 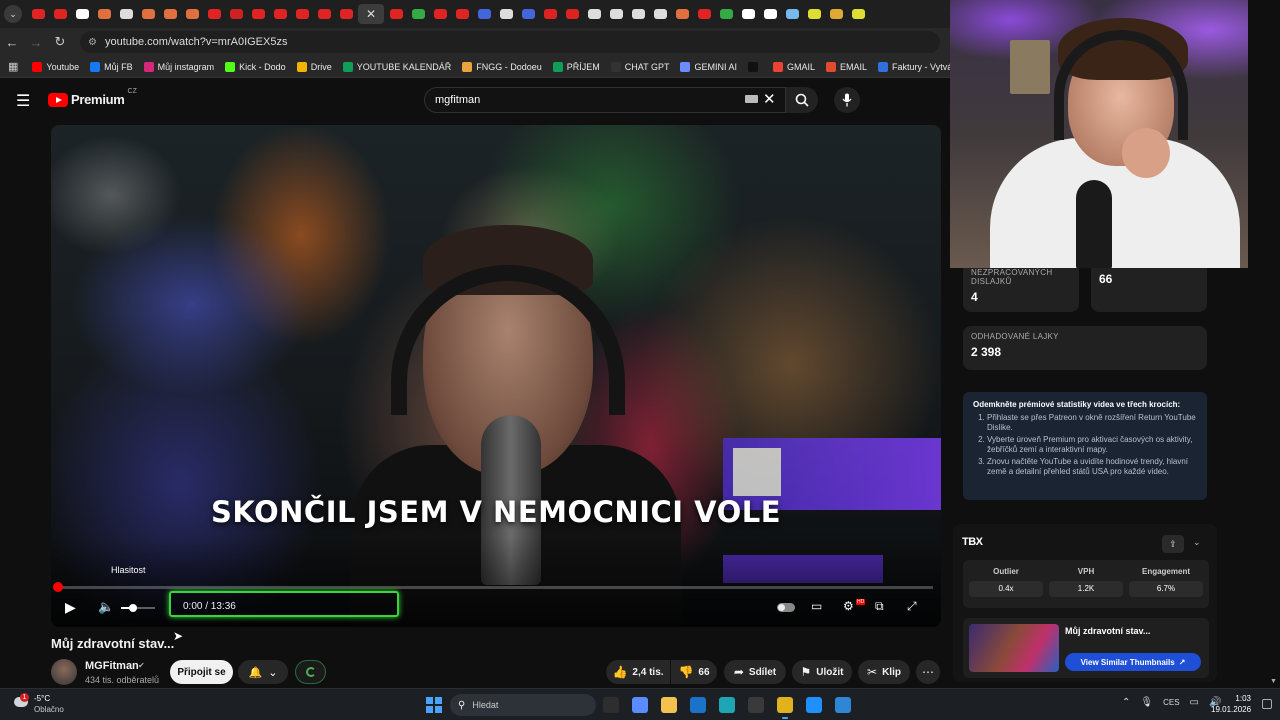 I want to click on bookmark-item: YOUTUBE KALENDÁŘ, so click(x=396, y=66).